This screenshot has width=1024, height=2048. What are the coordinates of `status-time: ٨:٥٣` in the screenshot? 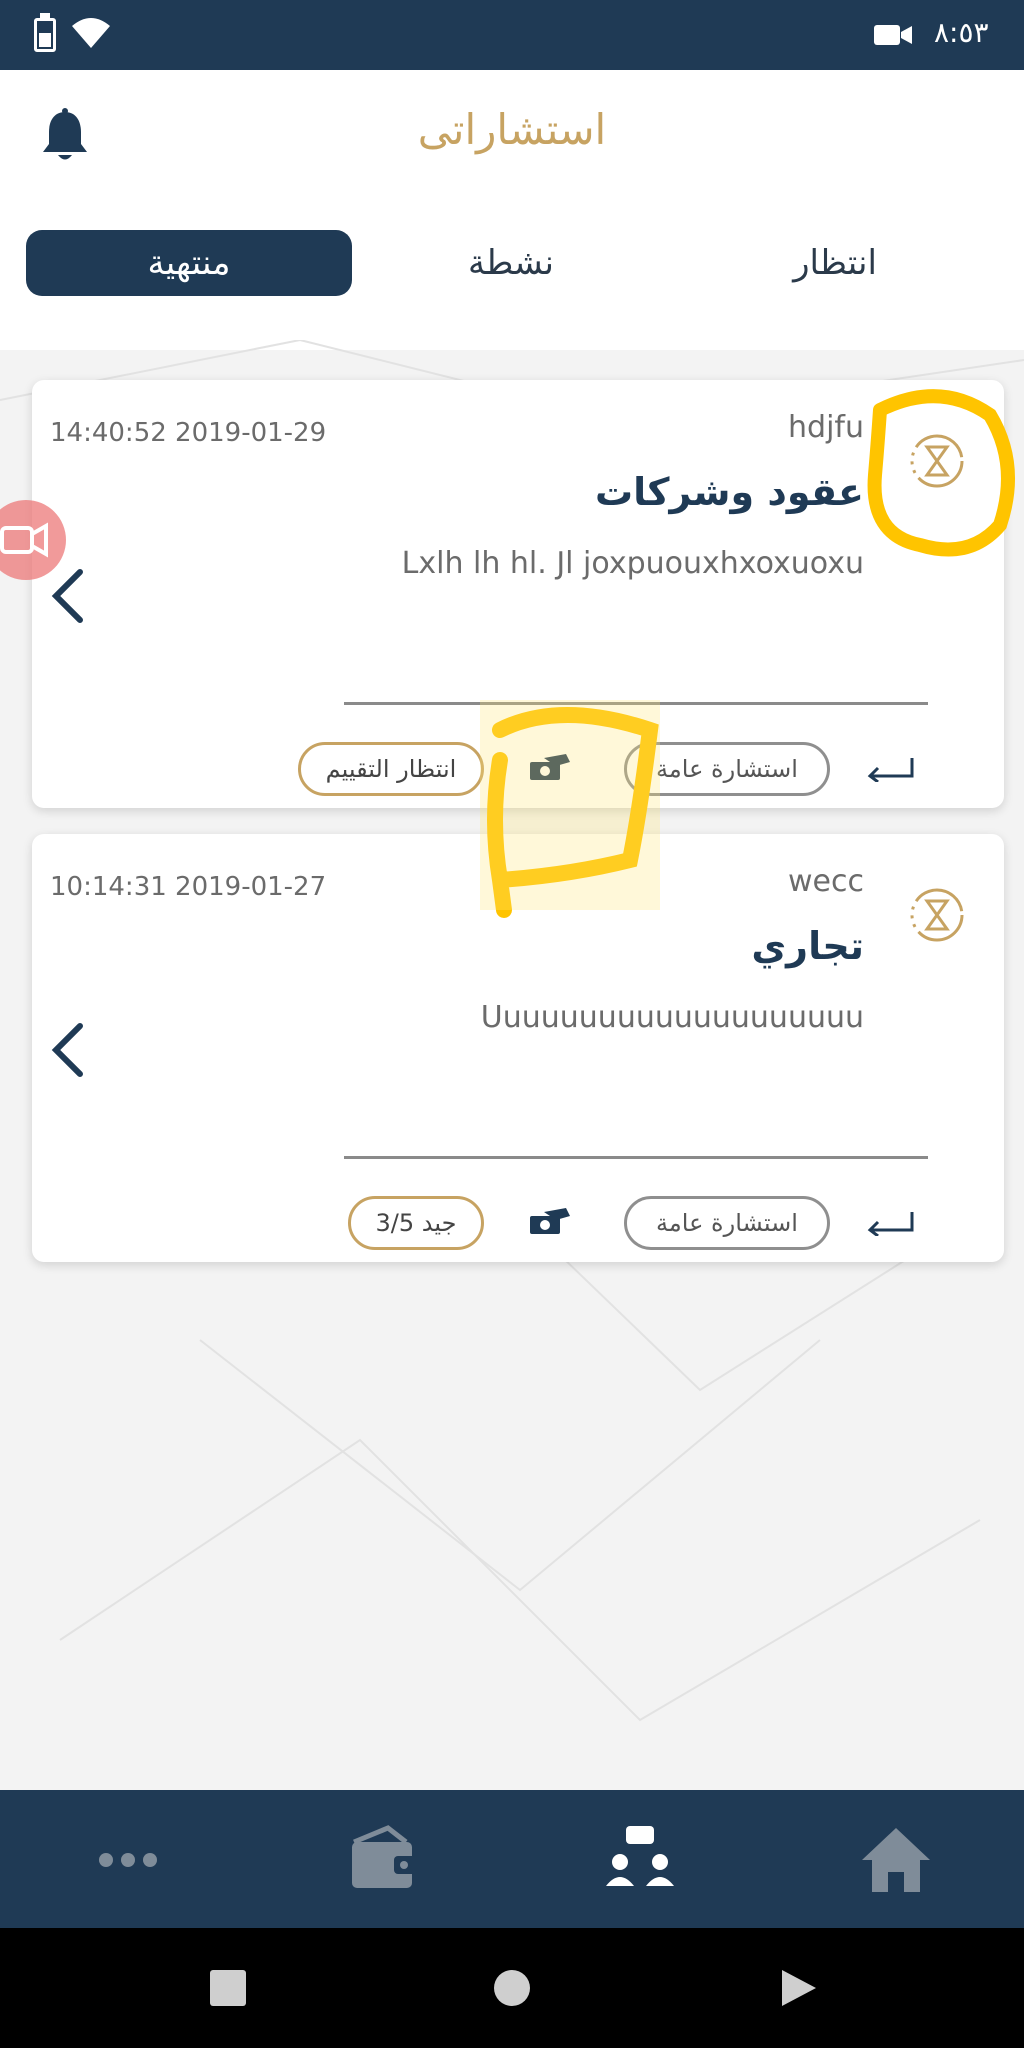 It's located at (961, 32).